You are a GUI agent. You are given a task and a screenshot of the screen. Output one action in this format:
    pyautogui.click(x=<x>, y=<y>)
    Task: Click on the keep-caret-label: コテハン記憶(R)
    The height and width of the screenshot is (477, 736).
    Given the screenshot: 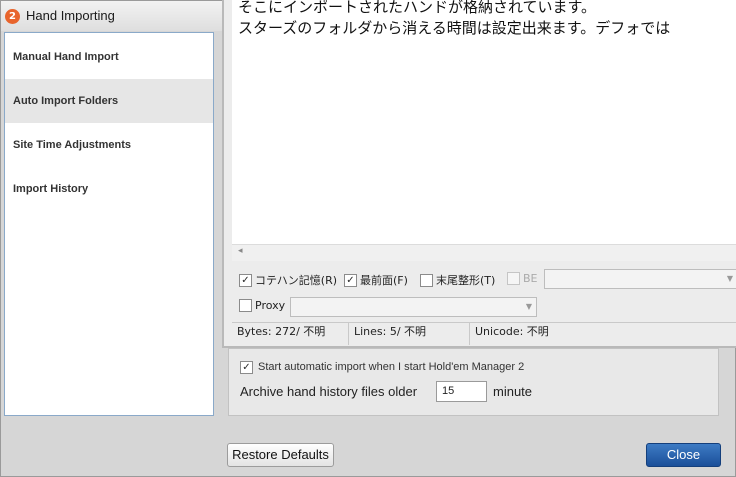 What is the action you would take?
    pyautogui.click(x=296, y=280)
    